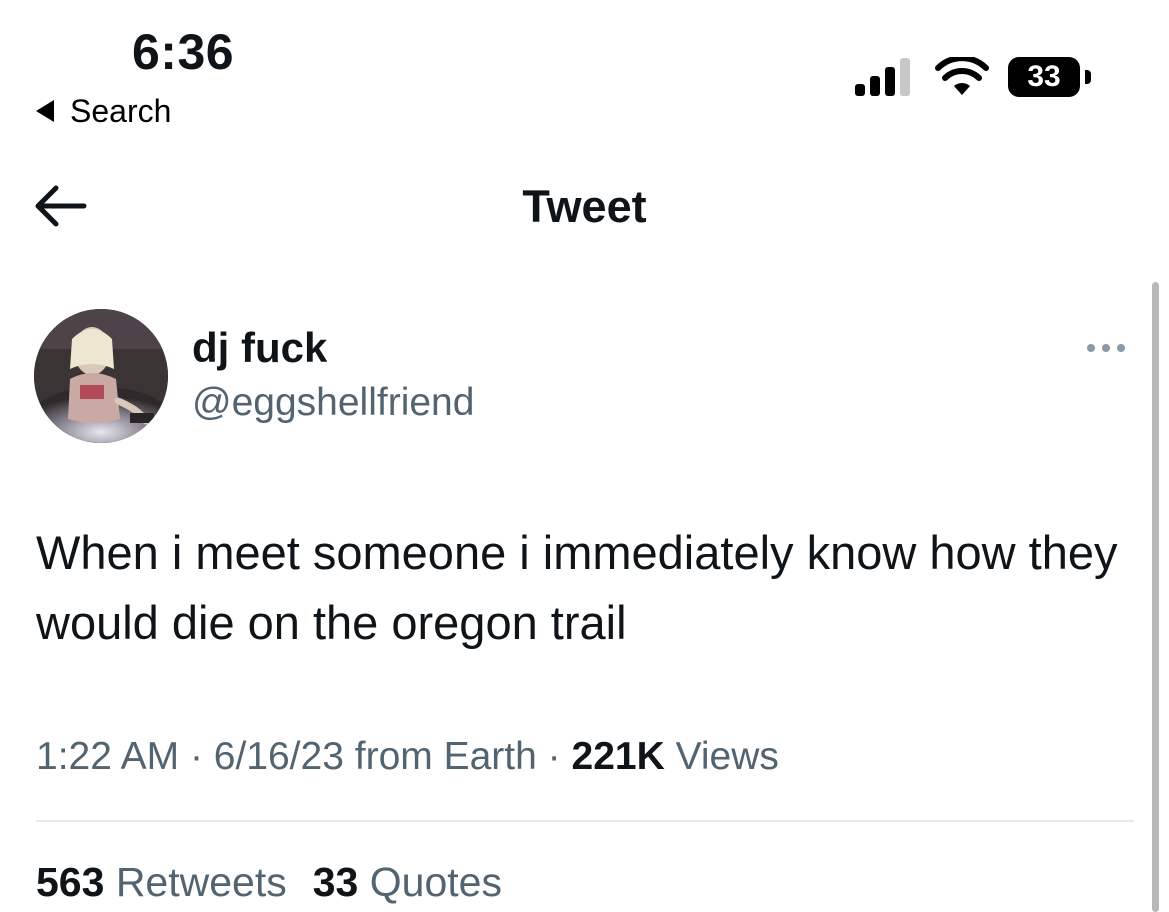 The height and width of the screenshot is (912, 1169). What do you see at coordinates (1106, 348) in the screenshot?
I see `more-horizontal-icon` at bounding box center [1106, 348].